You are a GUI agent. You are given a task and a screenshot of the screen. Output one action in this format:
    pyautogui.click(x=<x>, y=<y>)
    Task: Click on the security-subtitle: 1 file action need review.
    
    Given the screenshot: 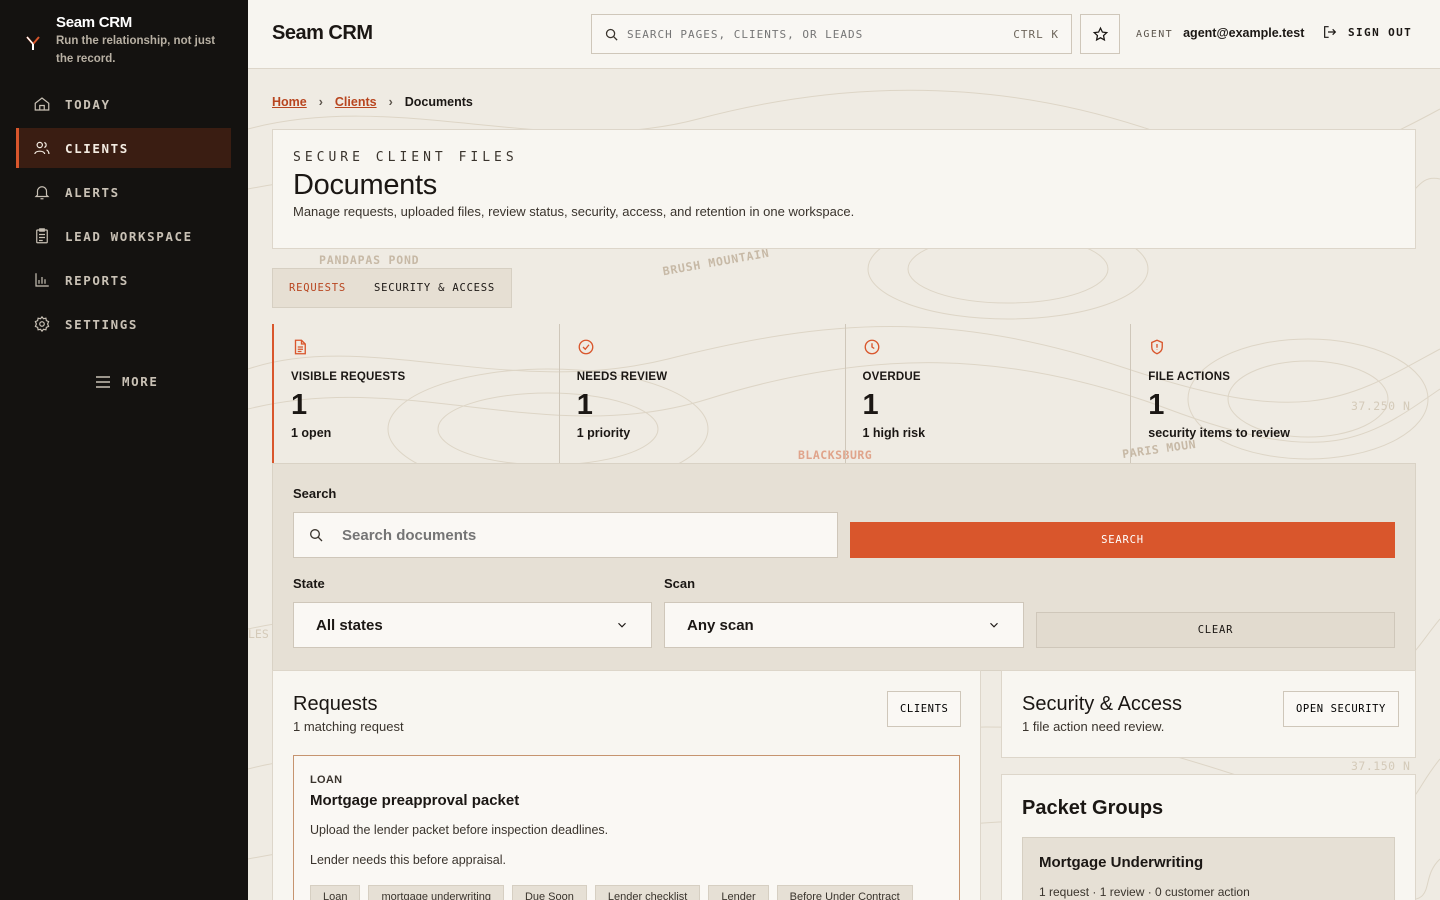 What is the action you would take?
    pyautogui.click(x=1093, y=726)
    